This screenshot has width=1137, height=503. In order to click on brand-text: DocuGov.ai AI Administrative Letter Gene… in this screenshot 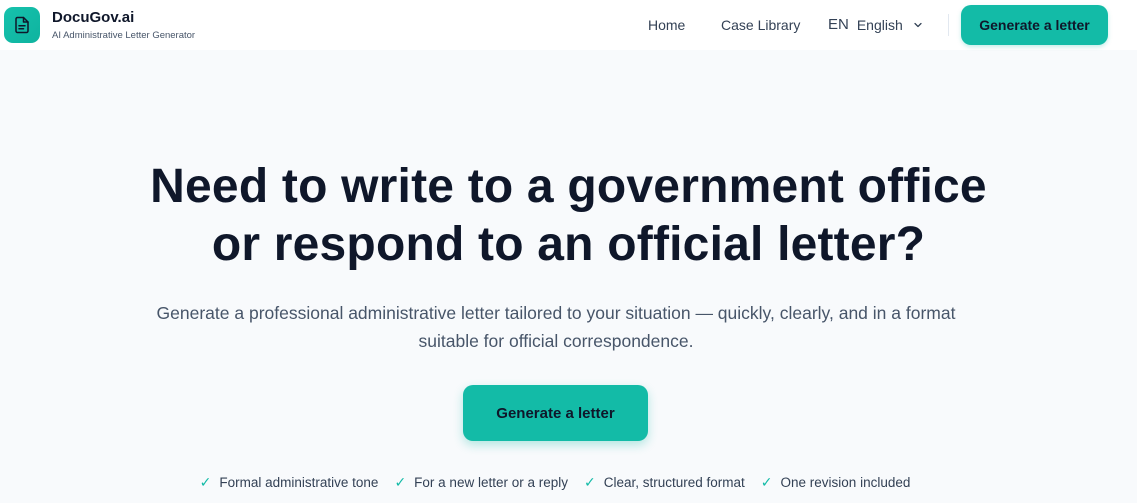, I will do `click(123, 25)`.